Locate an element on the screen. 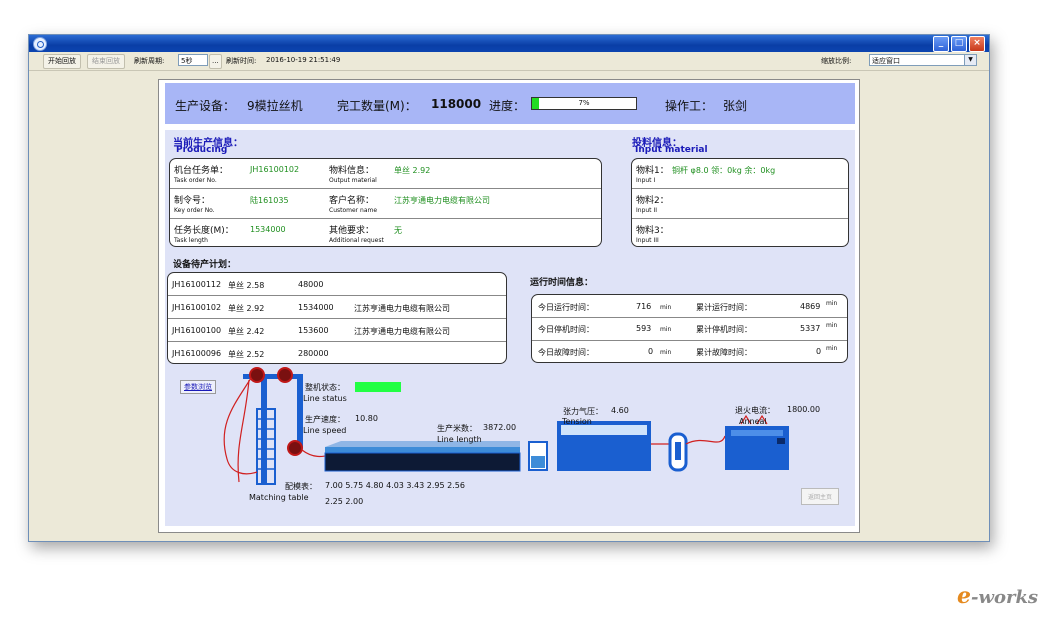 Image resolution: width=1051 pixels, height=619 pixels. plan-customer-2: 江苏亨通电力电缆有限公司 is located at coordinates (402, 308).